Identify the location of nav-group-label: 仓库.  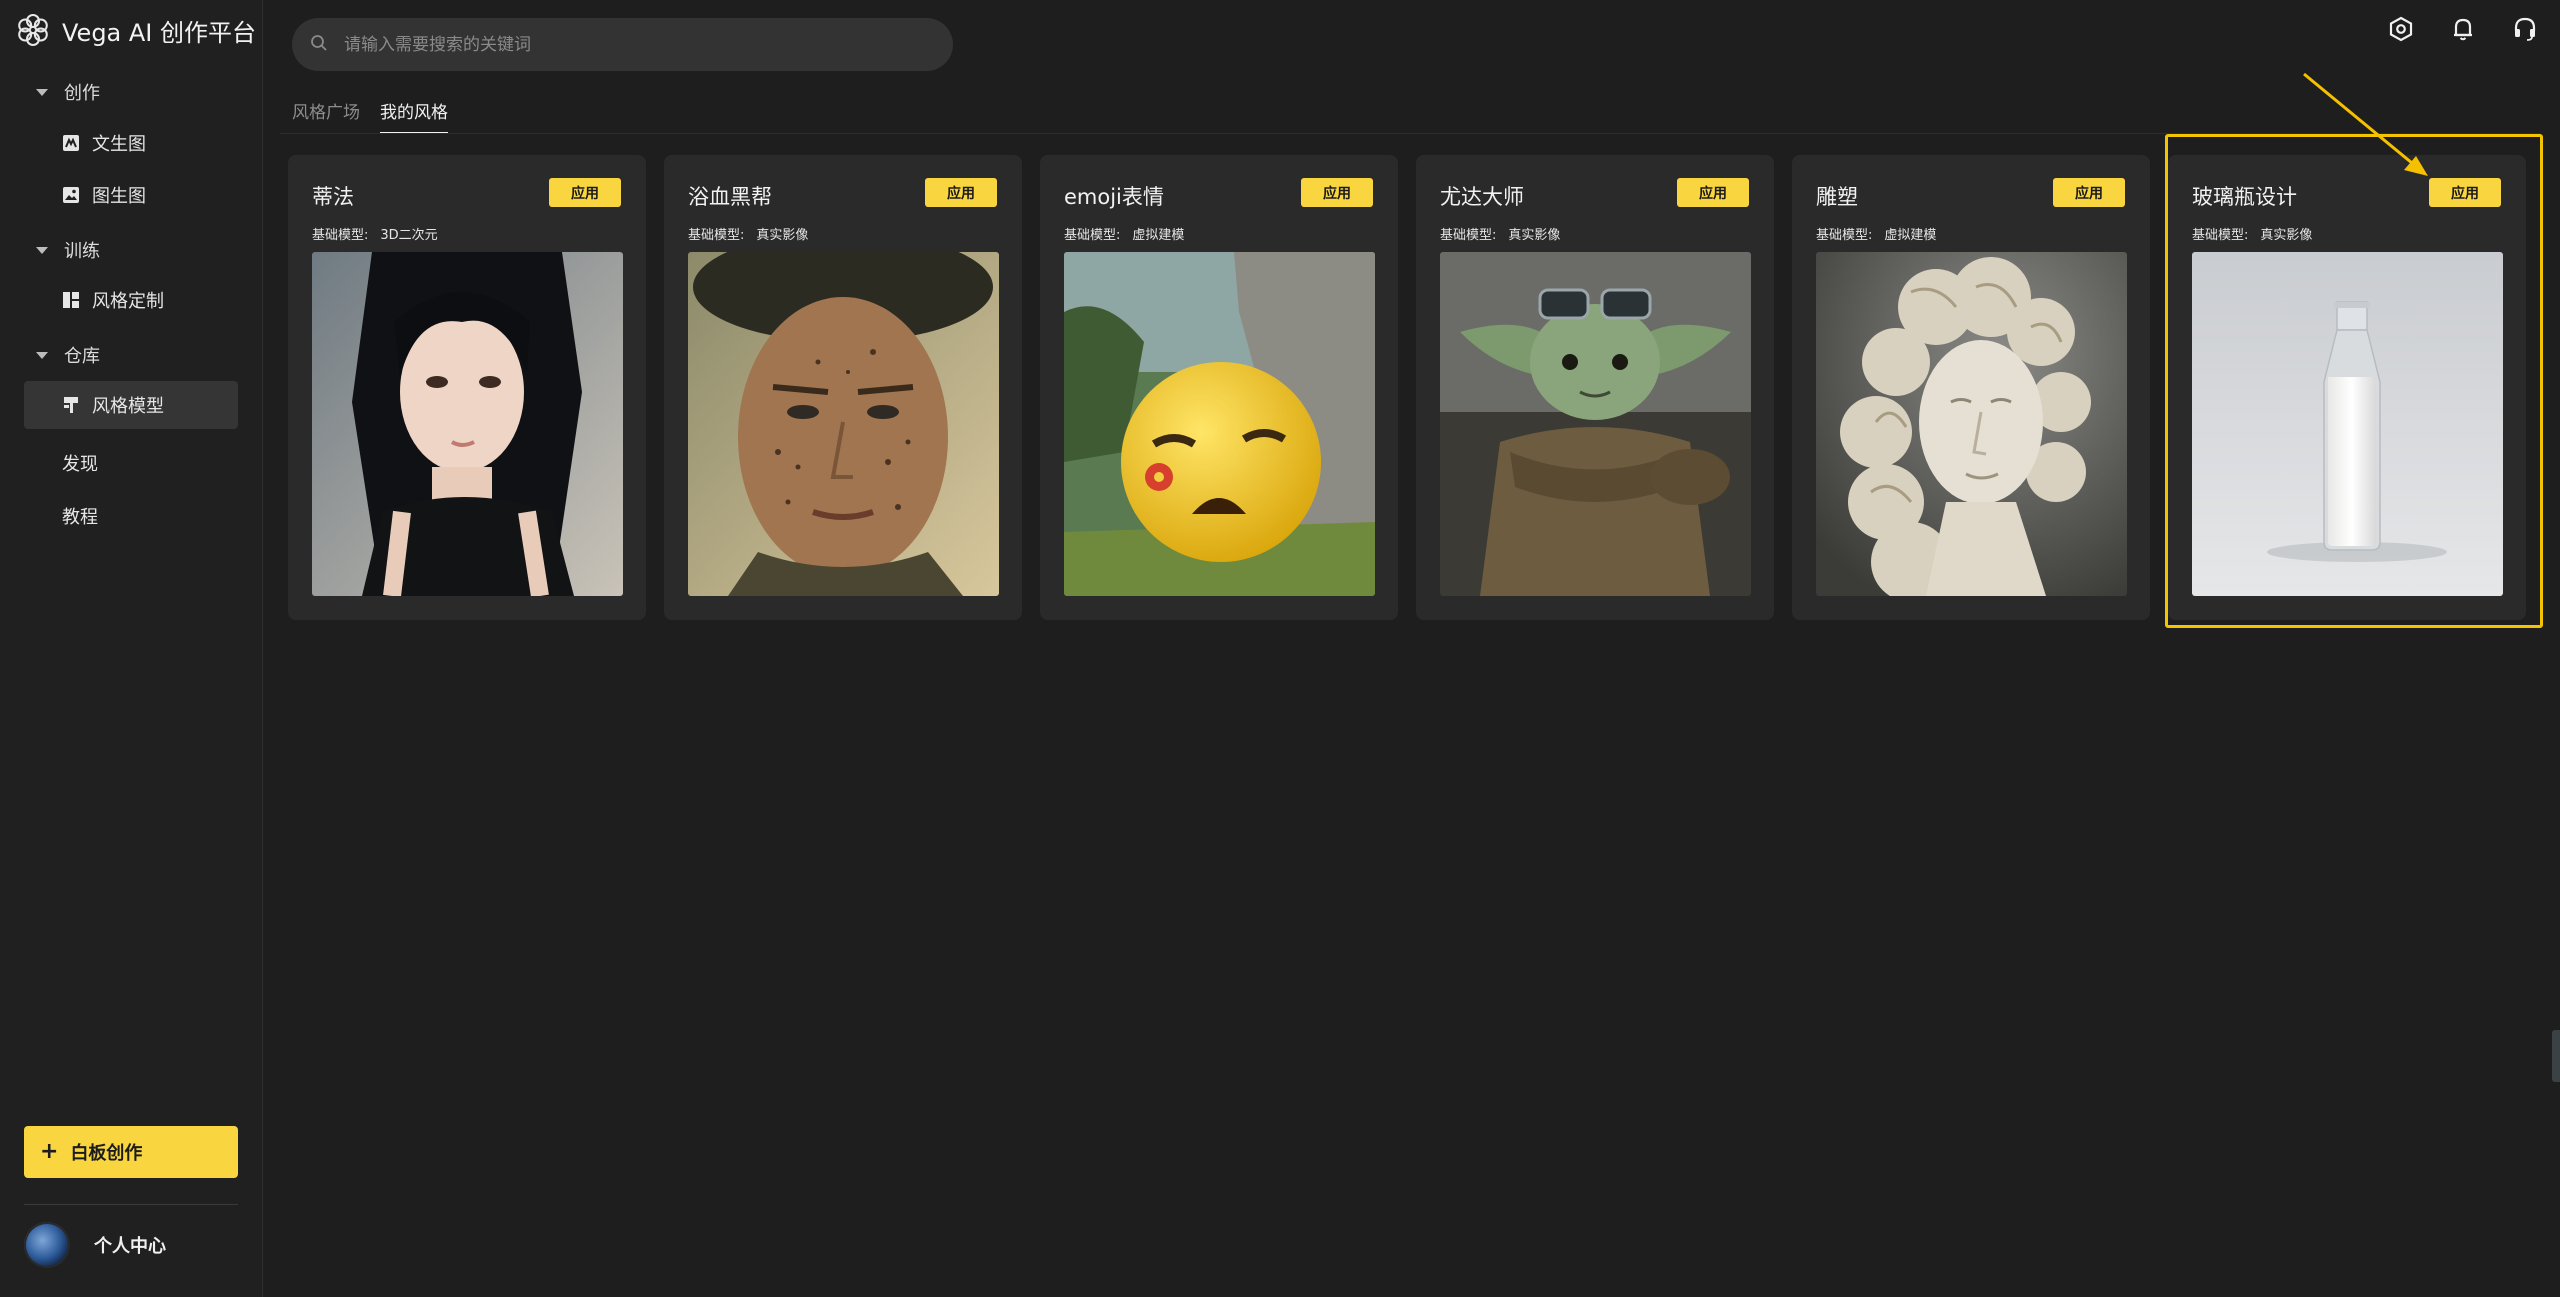
(82, 356).